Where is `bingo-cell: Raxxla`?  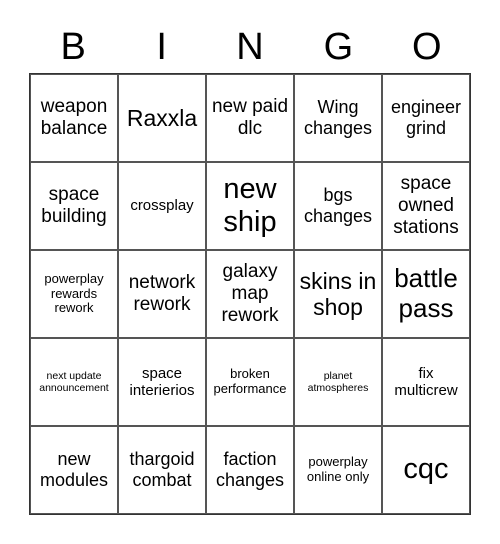 bingo-cell: Raxxla is located at coordinates (162, 118).